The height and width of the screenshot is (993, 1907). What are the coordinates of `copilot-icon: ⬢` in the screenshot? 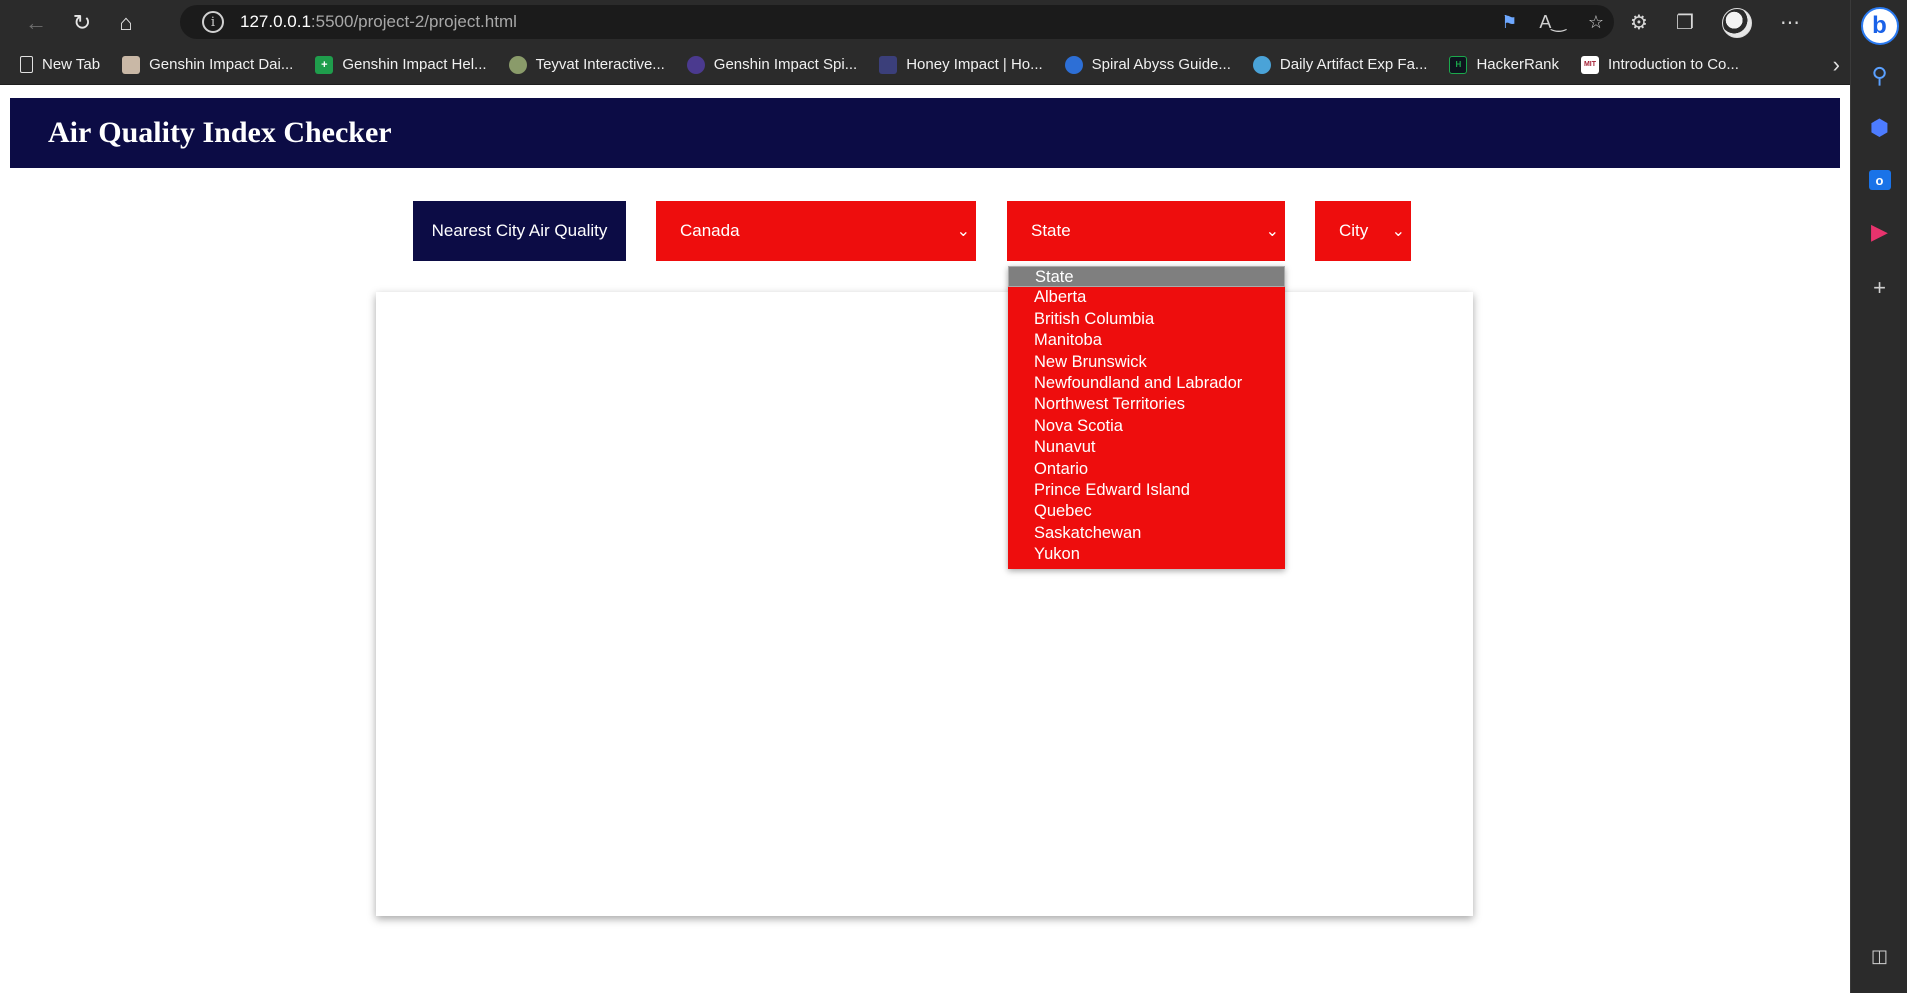 It's located at (1879, 128).